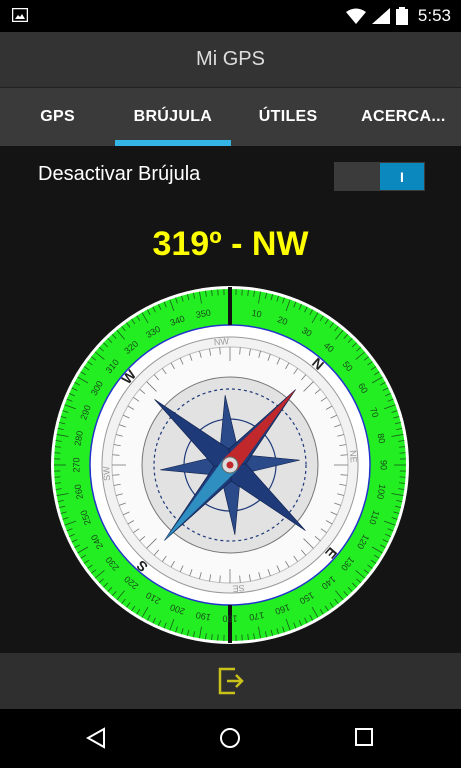 Image resolution: width=461 pixels, height=768 pixels. What do you see at coordinates (238, 588) in the screenshot?
I see `intercardinal-label: SE` at bounding box center [238, 588].